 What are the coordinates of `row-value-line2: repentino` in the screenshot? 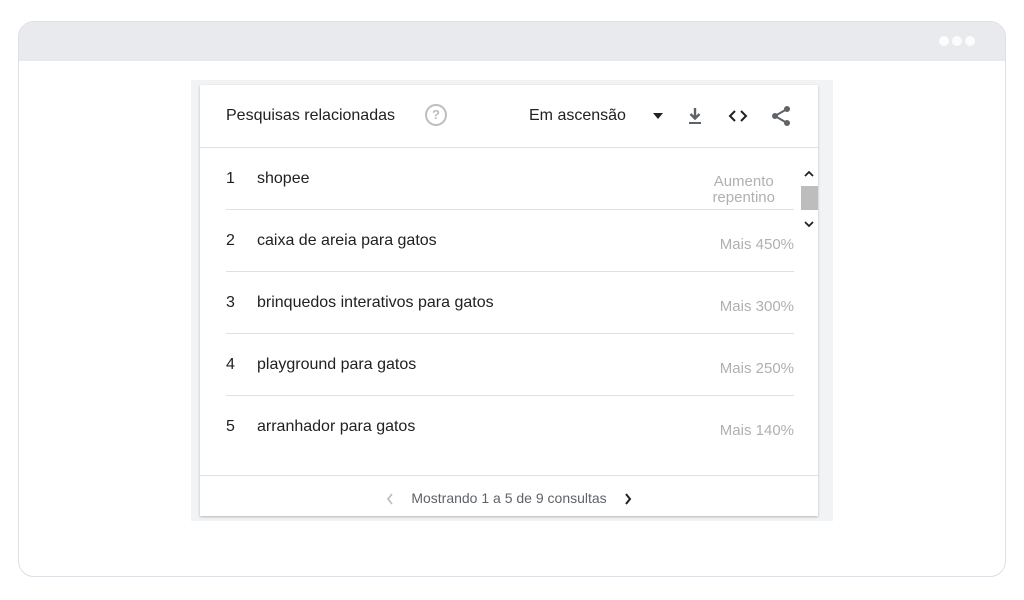 It's located at (743, 197).